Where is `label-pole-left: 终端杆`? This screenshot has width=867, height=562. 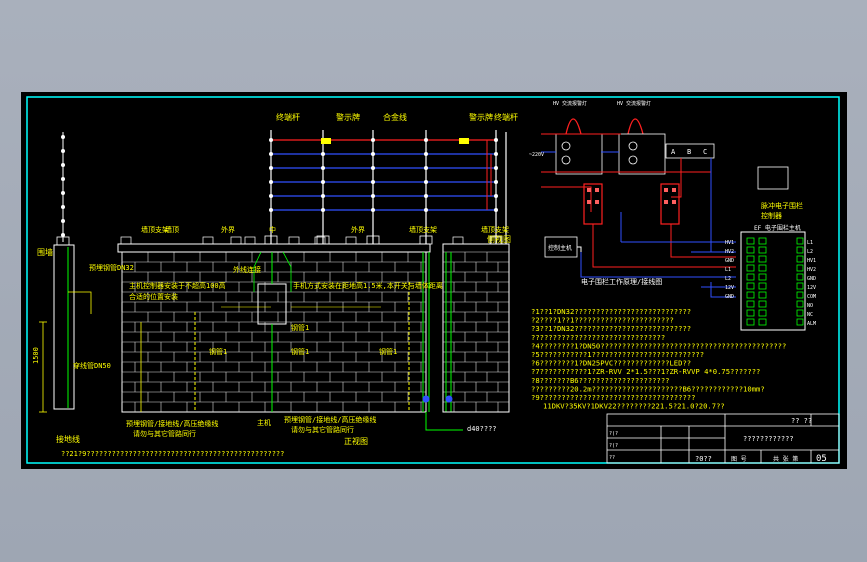
label-pole-left: 终端杆 is located at coordinates (288, 117).